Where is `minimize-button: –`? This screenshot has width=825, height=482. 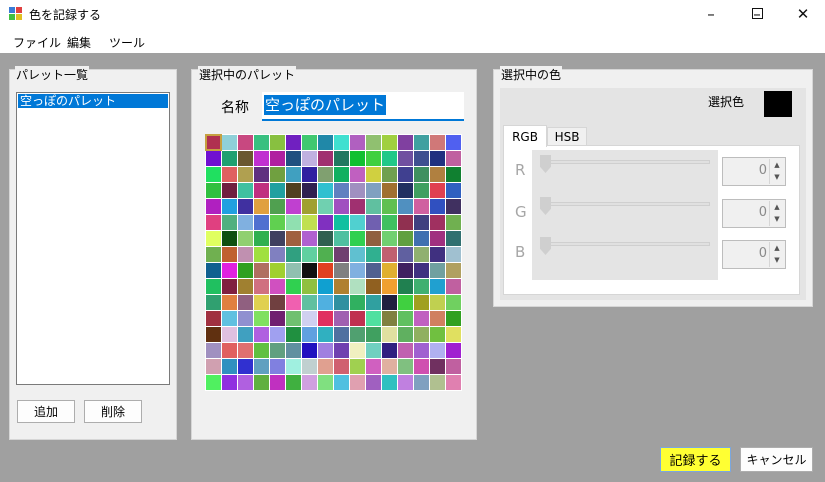
minimize-button: – is located at coordinates (711, 13).